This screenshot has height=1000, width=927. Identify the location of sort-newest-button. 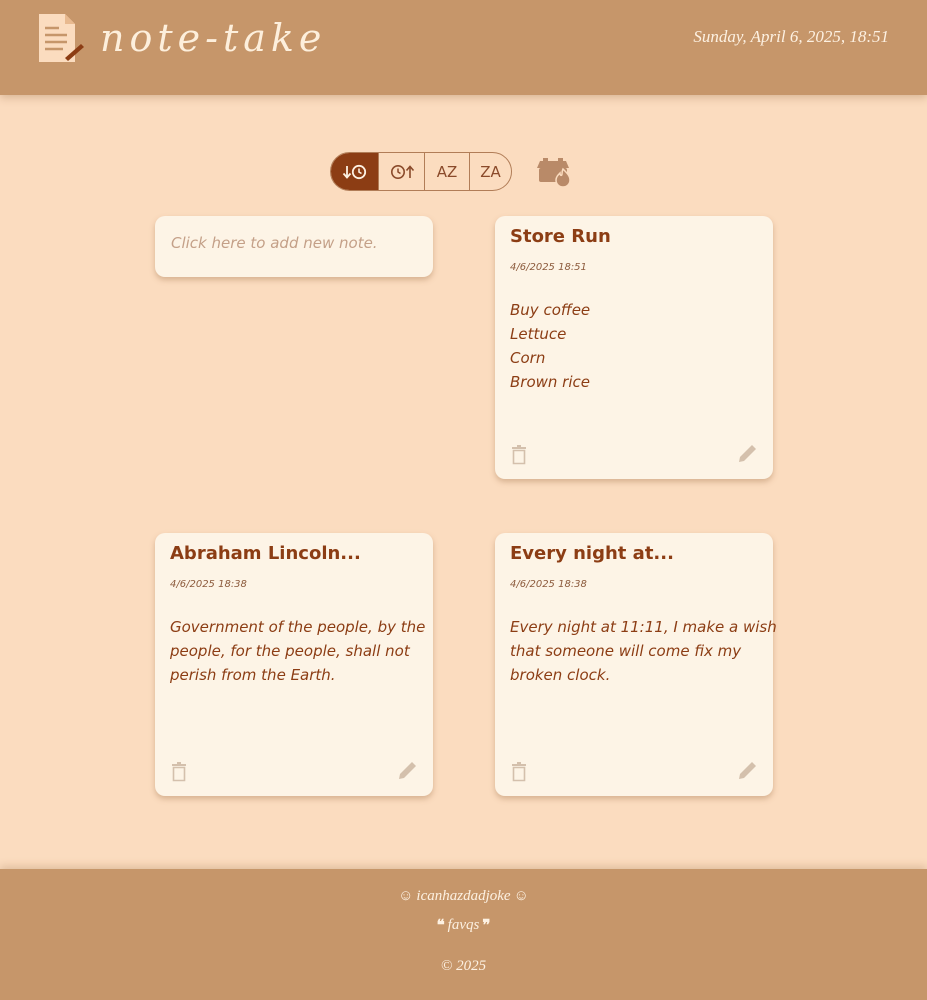
(354, 171).